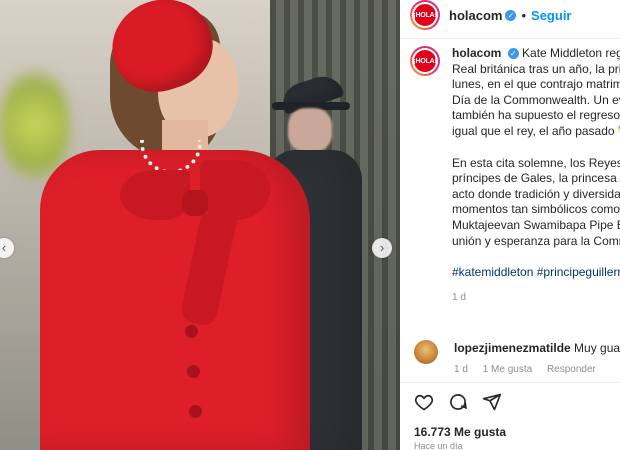 This screenshot has width=620, height=450. What do you see at coordinates (476, 53) in the screenshot?
I see `caption-username: holacom` at bounding box center [476, 53].